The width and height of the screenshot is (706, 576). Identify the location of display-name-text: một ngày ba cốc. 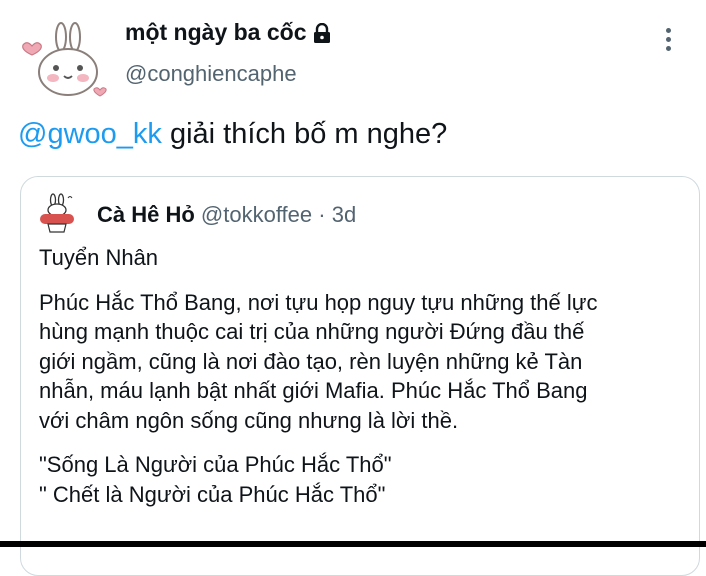
(216, 32).